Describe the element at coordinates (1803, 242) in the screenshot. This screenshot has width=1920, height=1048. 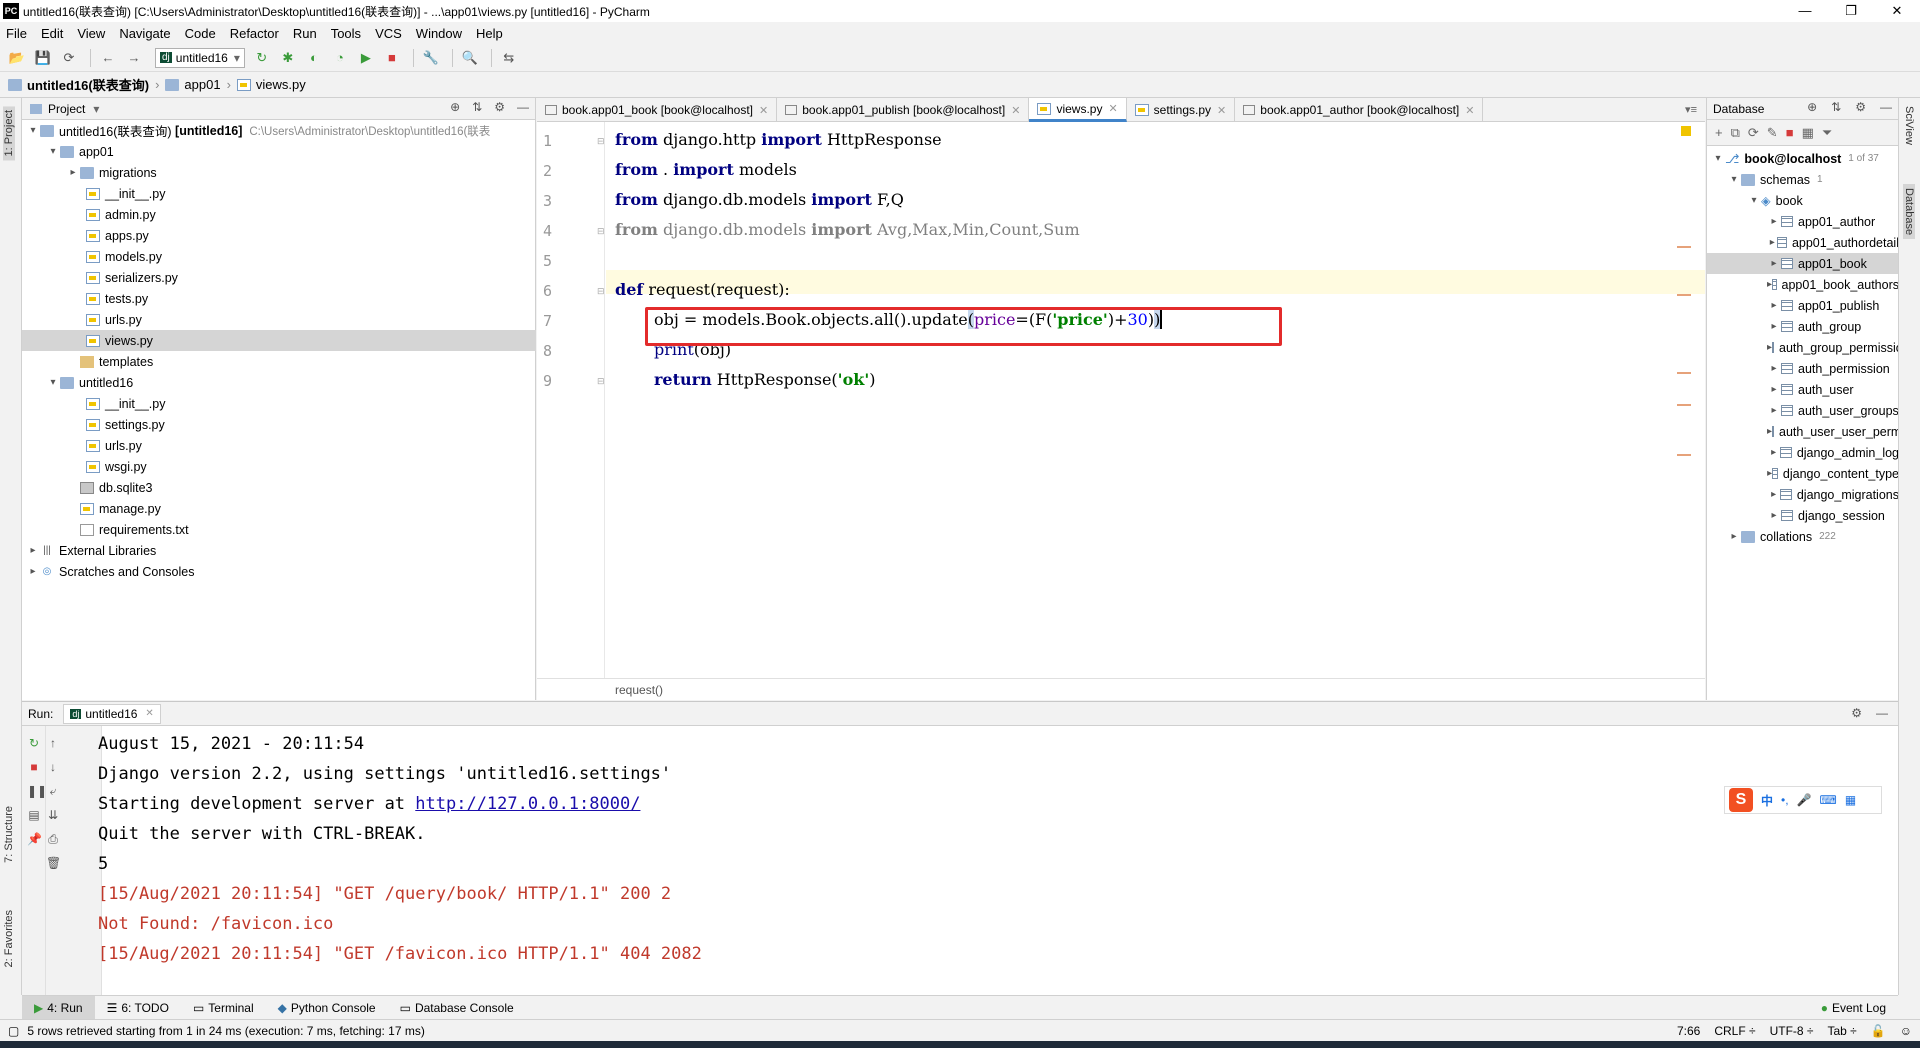
I see `db-table: ▸ app01_authordetail` at that location.